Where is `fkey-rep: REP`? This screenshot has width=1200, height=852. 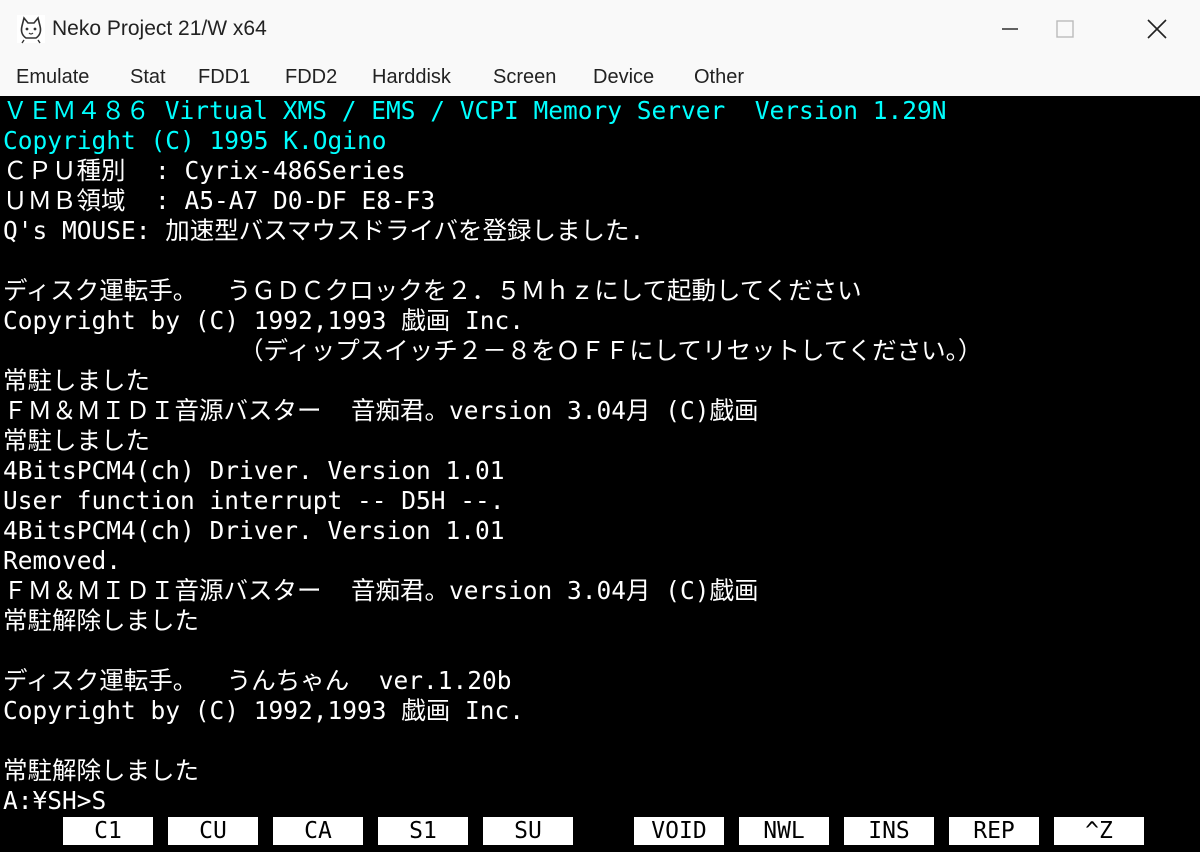 fkey-rep: REP is located at coordinates (994, 831).